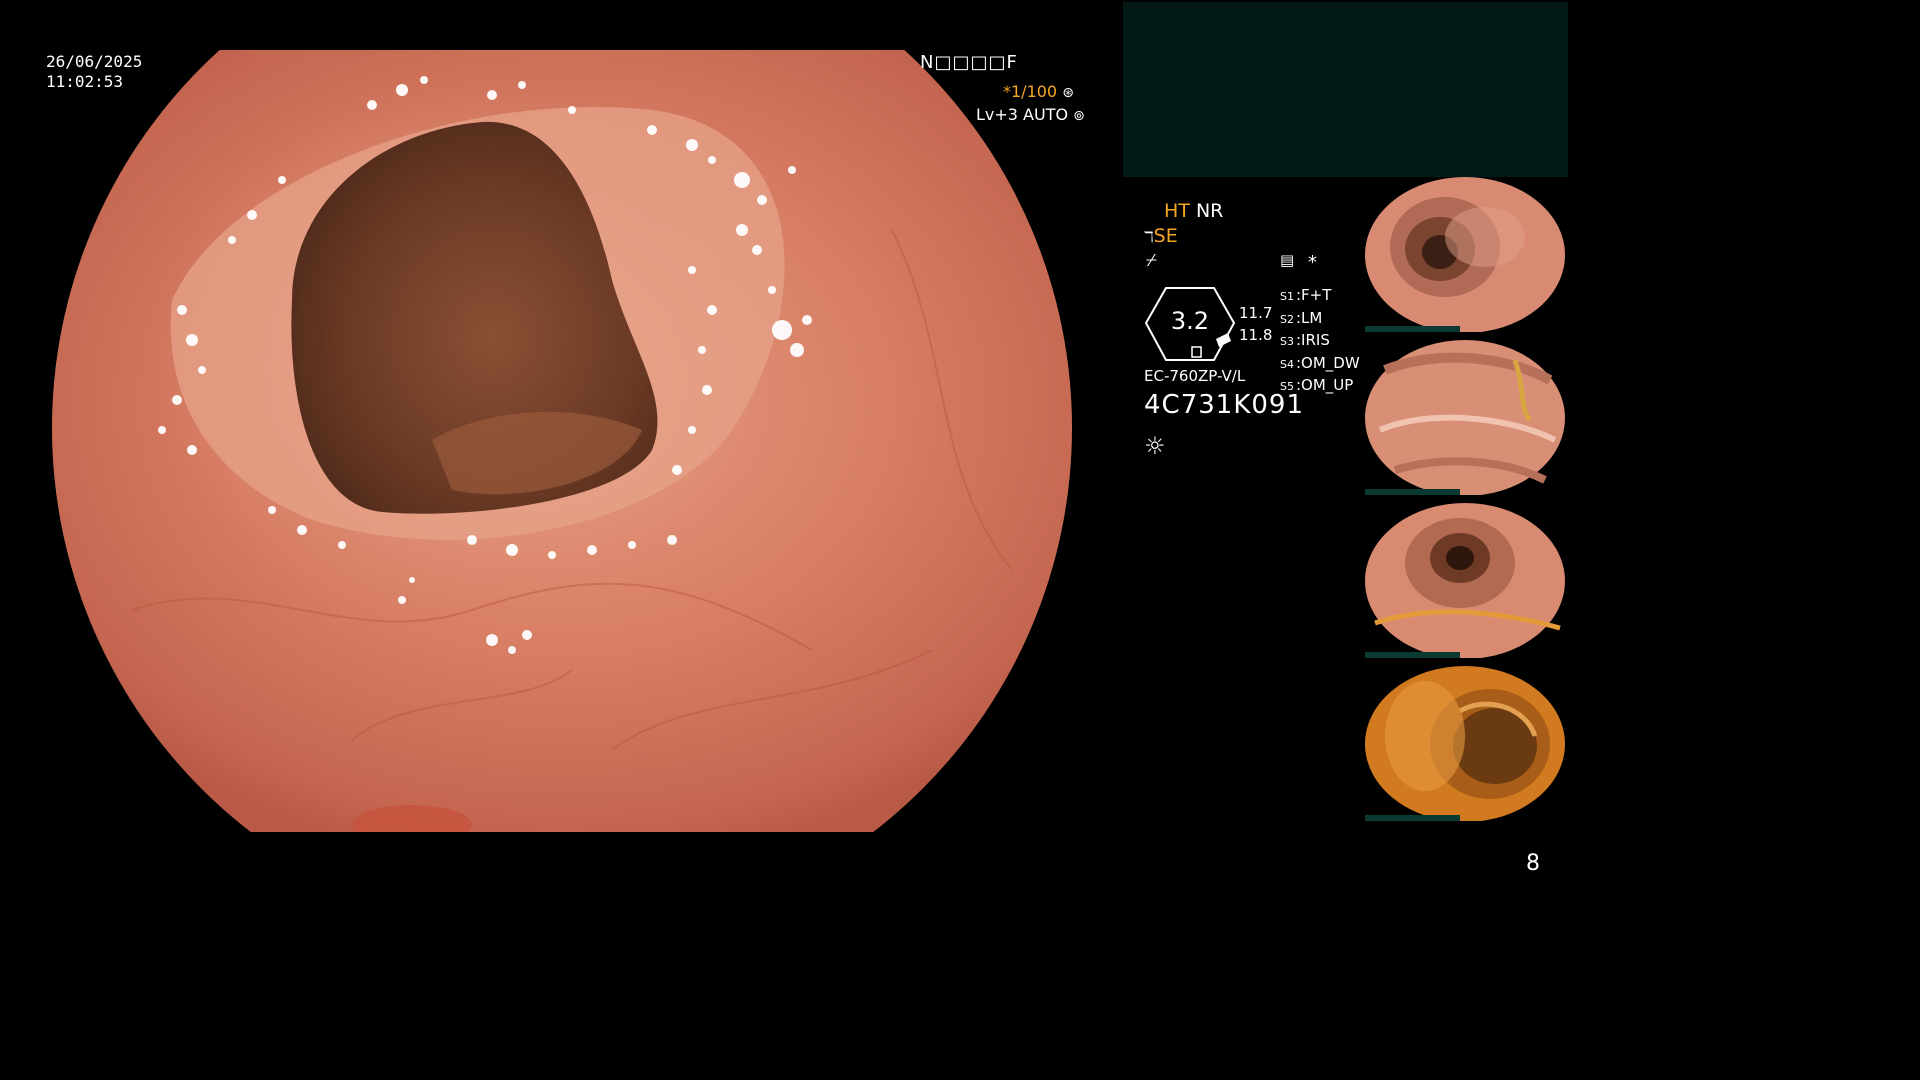  What do you see at coordinates (1195, 376) in the screenshot?
I see `scope-model: EC-760ZP-V/L` at bounding box center [1195, 376].